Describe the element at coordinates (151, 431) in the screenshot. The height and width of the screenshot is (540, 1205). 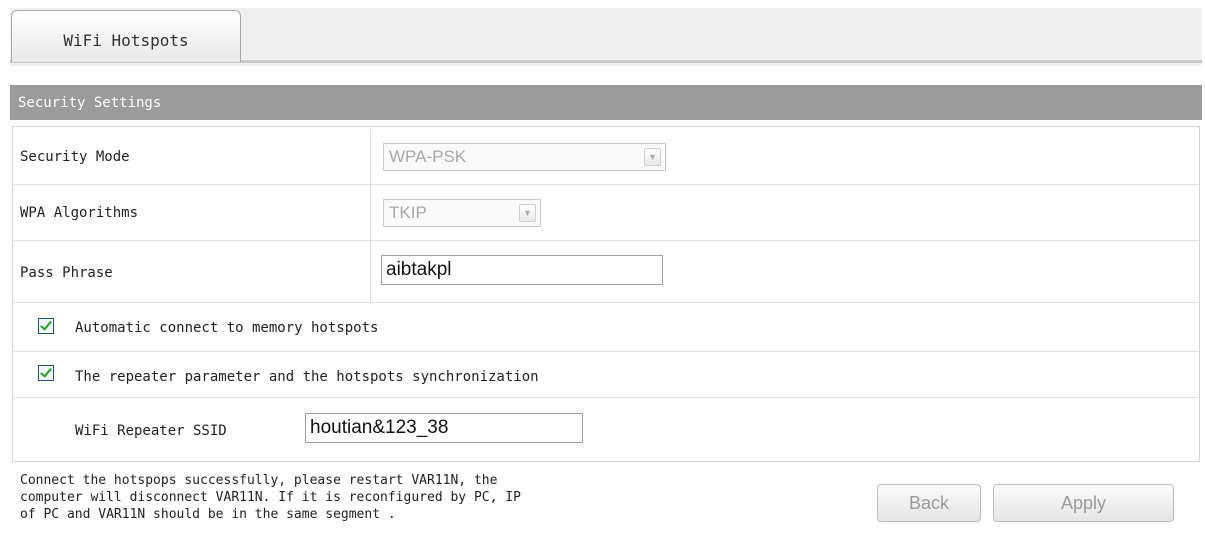
I see `repeater-ssid-label: WiFi Repeater SSID` at that location.